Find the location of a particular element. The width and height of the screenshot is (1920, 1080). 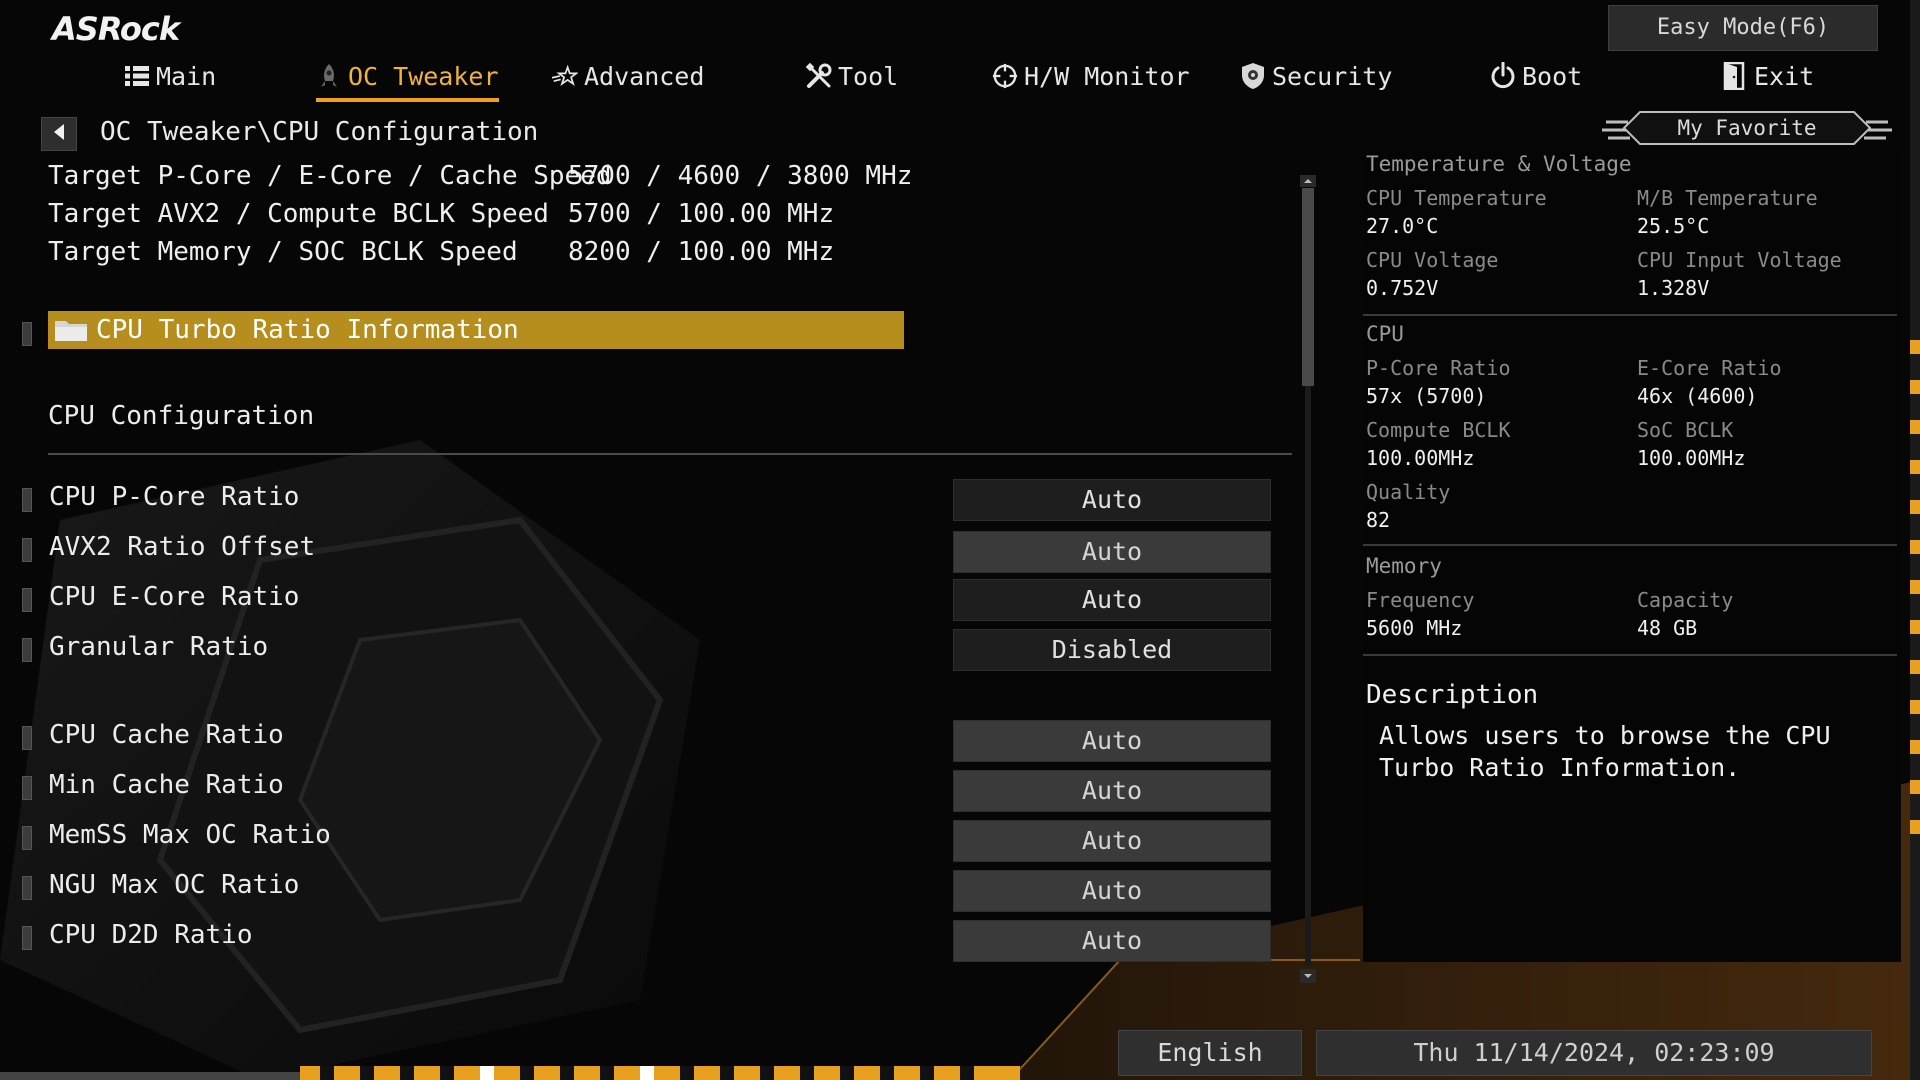

tab-tool: Tool is located at coordinates (852, 76).